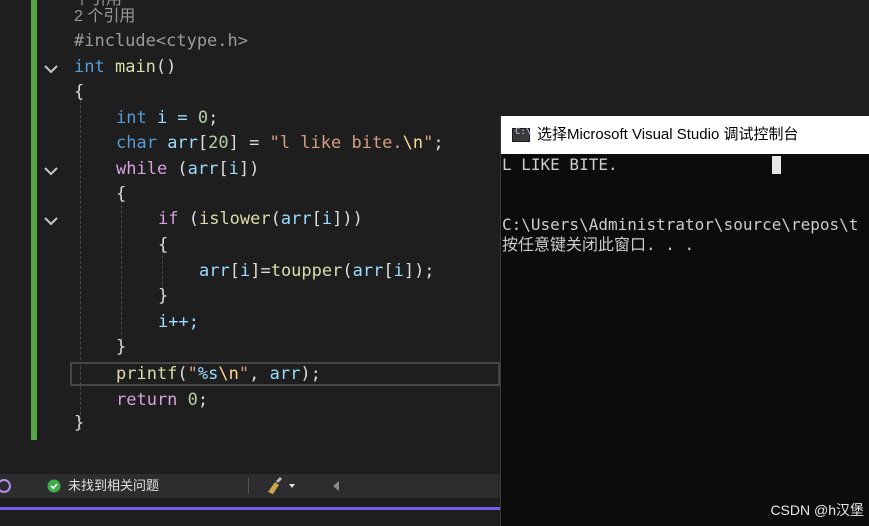 The height and width of the screenshot is (526, 869). I want to click on code-line-close-brace-while: }, so click(121, 347).